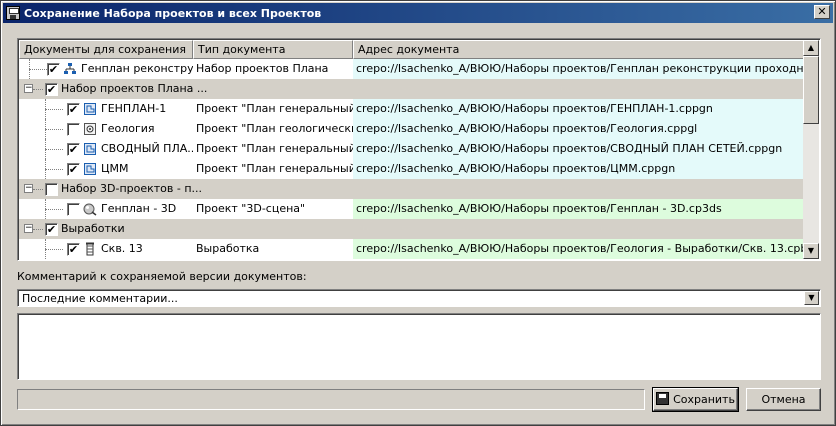  I want to click on scroll-thumb, so click(811, 90).